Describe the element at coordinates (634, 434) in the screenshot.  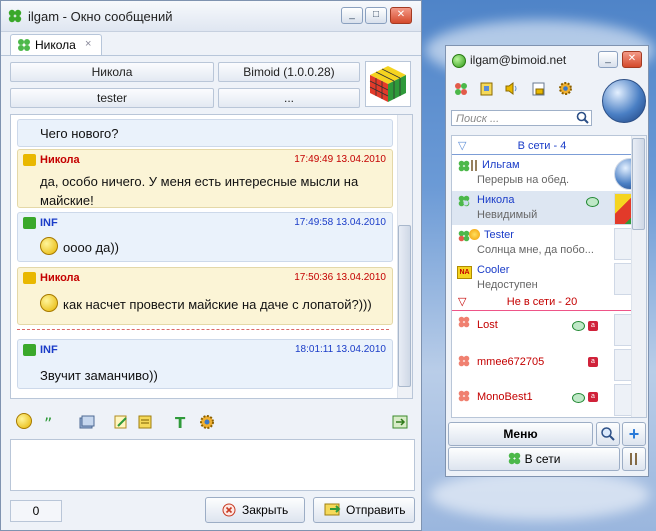
I see `add-contact-button: +` at that location.